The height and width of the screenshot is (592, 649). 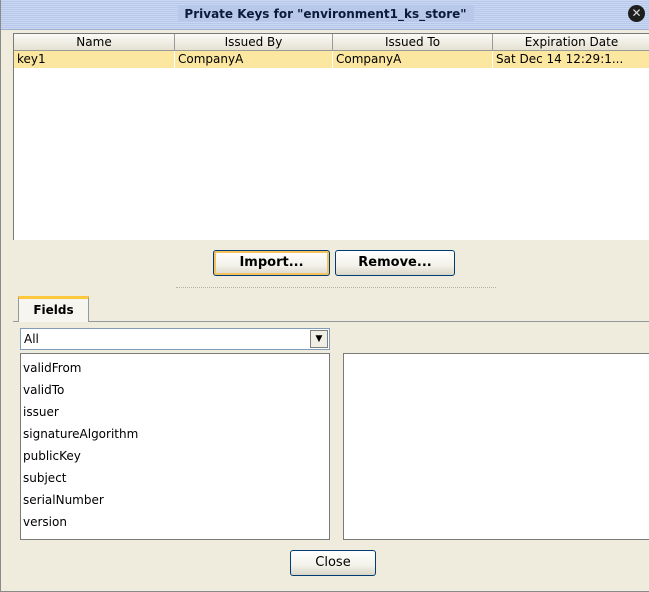 I want to click on list-item: subject, so click(x=175, y=478).